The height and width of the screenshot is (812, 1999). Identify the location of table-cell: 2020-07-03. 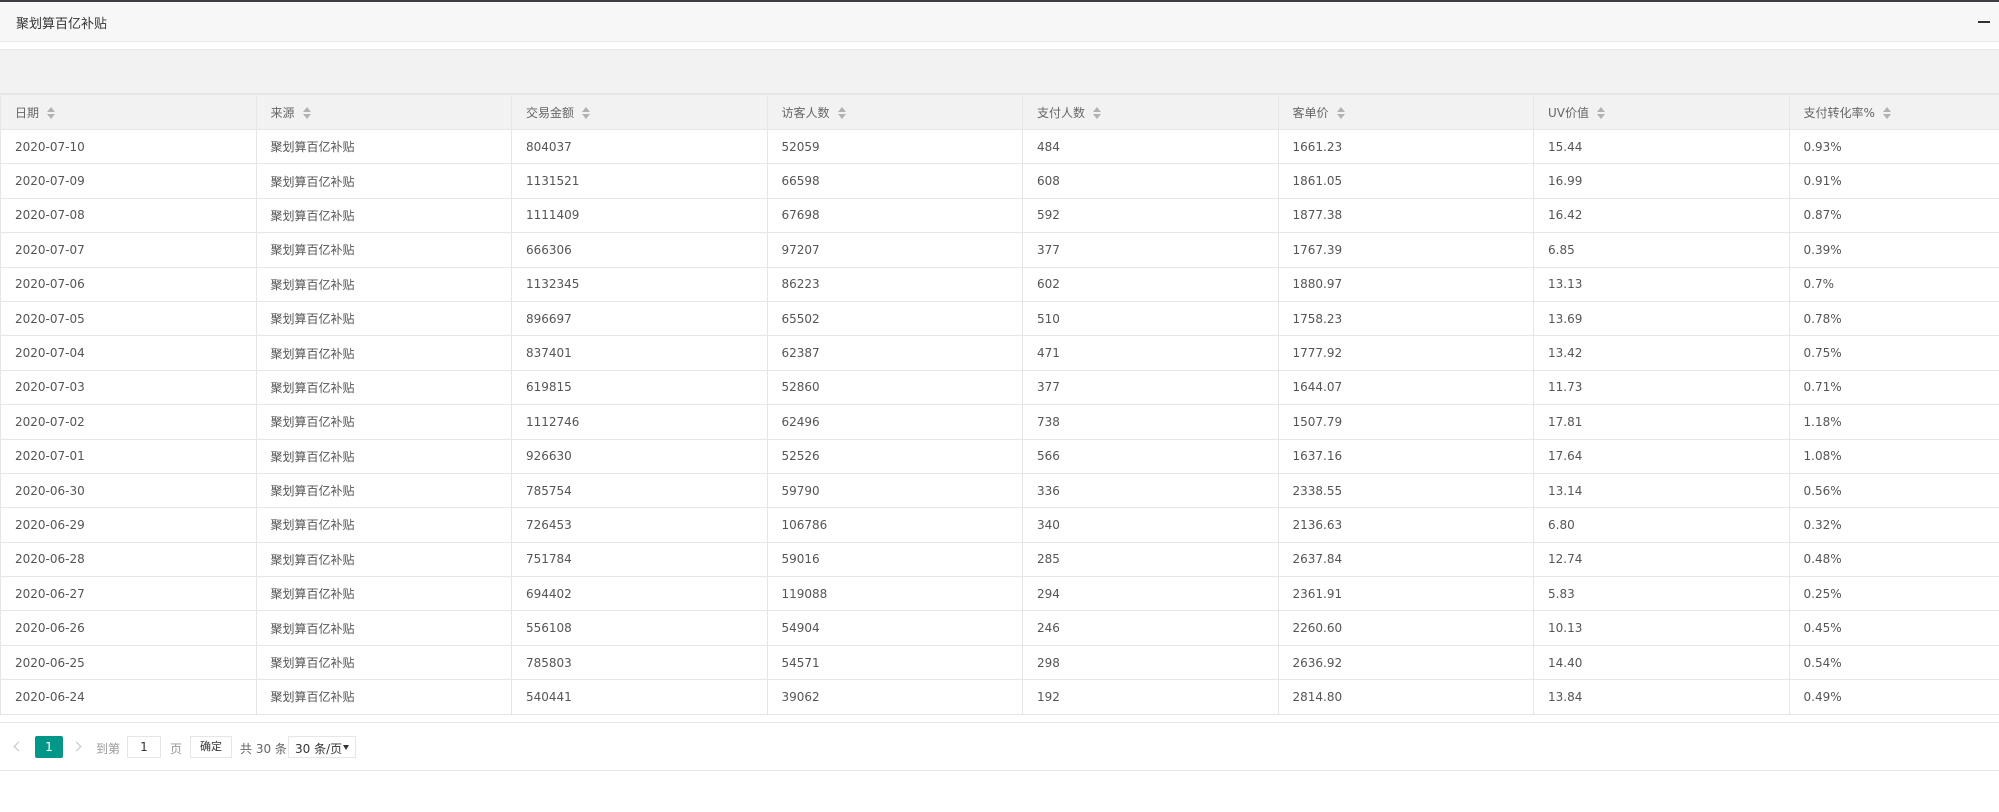
(128, 387).